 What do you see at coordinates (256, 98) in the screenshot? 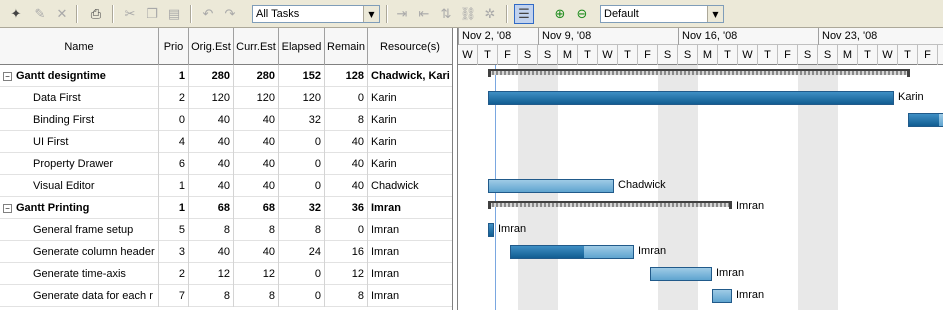
I see `cell-curr-est: 120` at bounding box center [256, 98].